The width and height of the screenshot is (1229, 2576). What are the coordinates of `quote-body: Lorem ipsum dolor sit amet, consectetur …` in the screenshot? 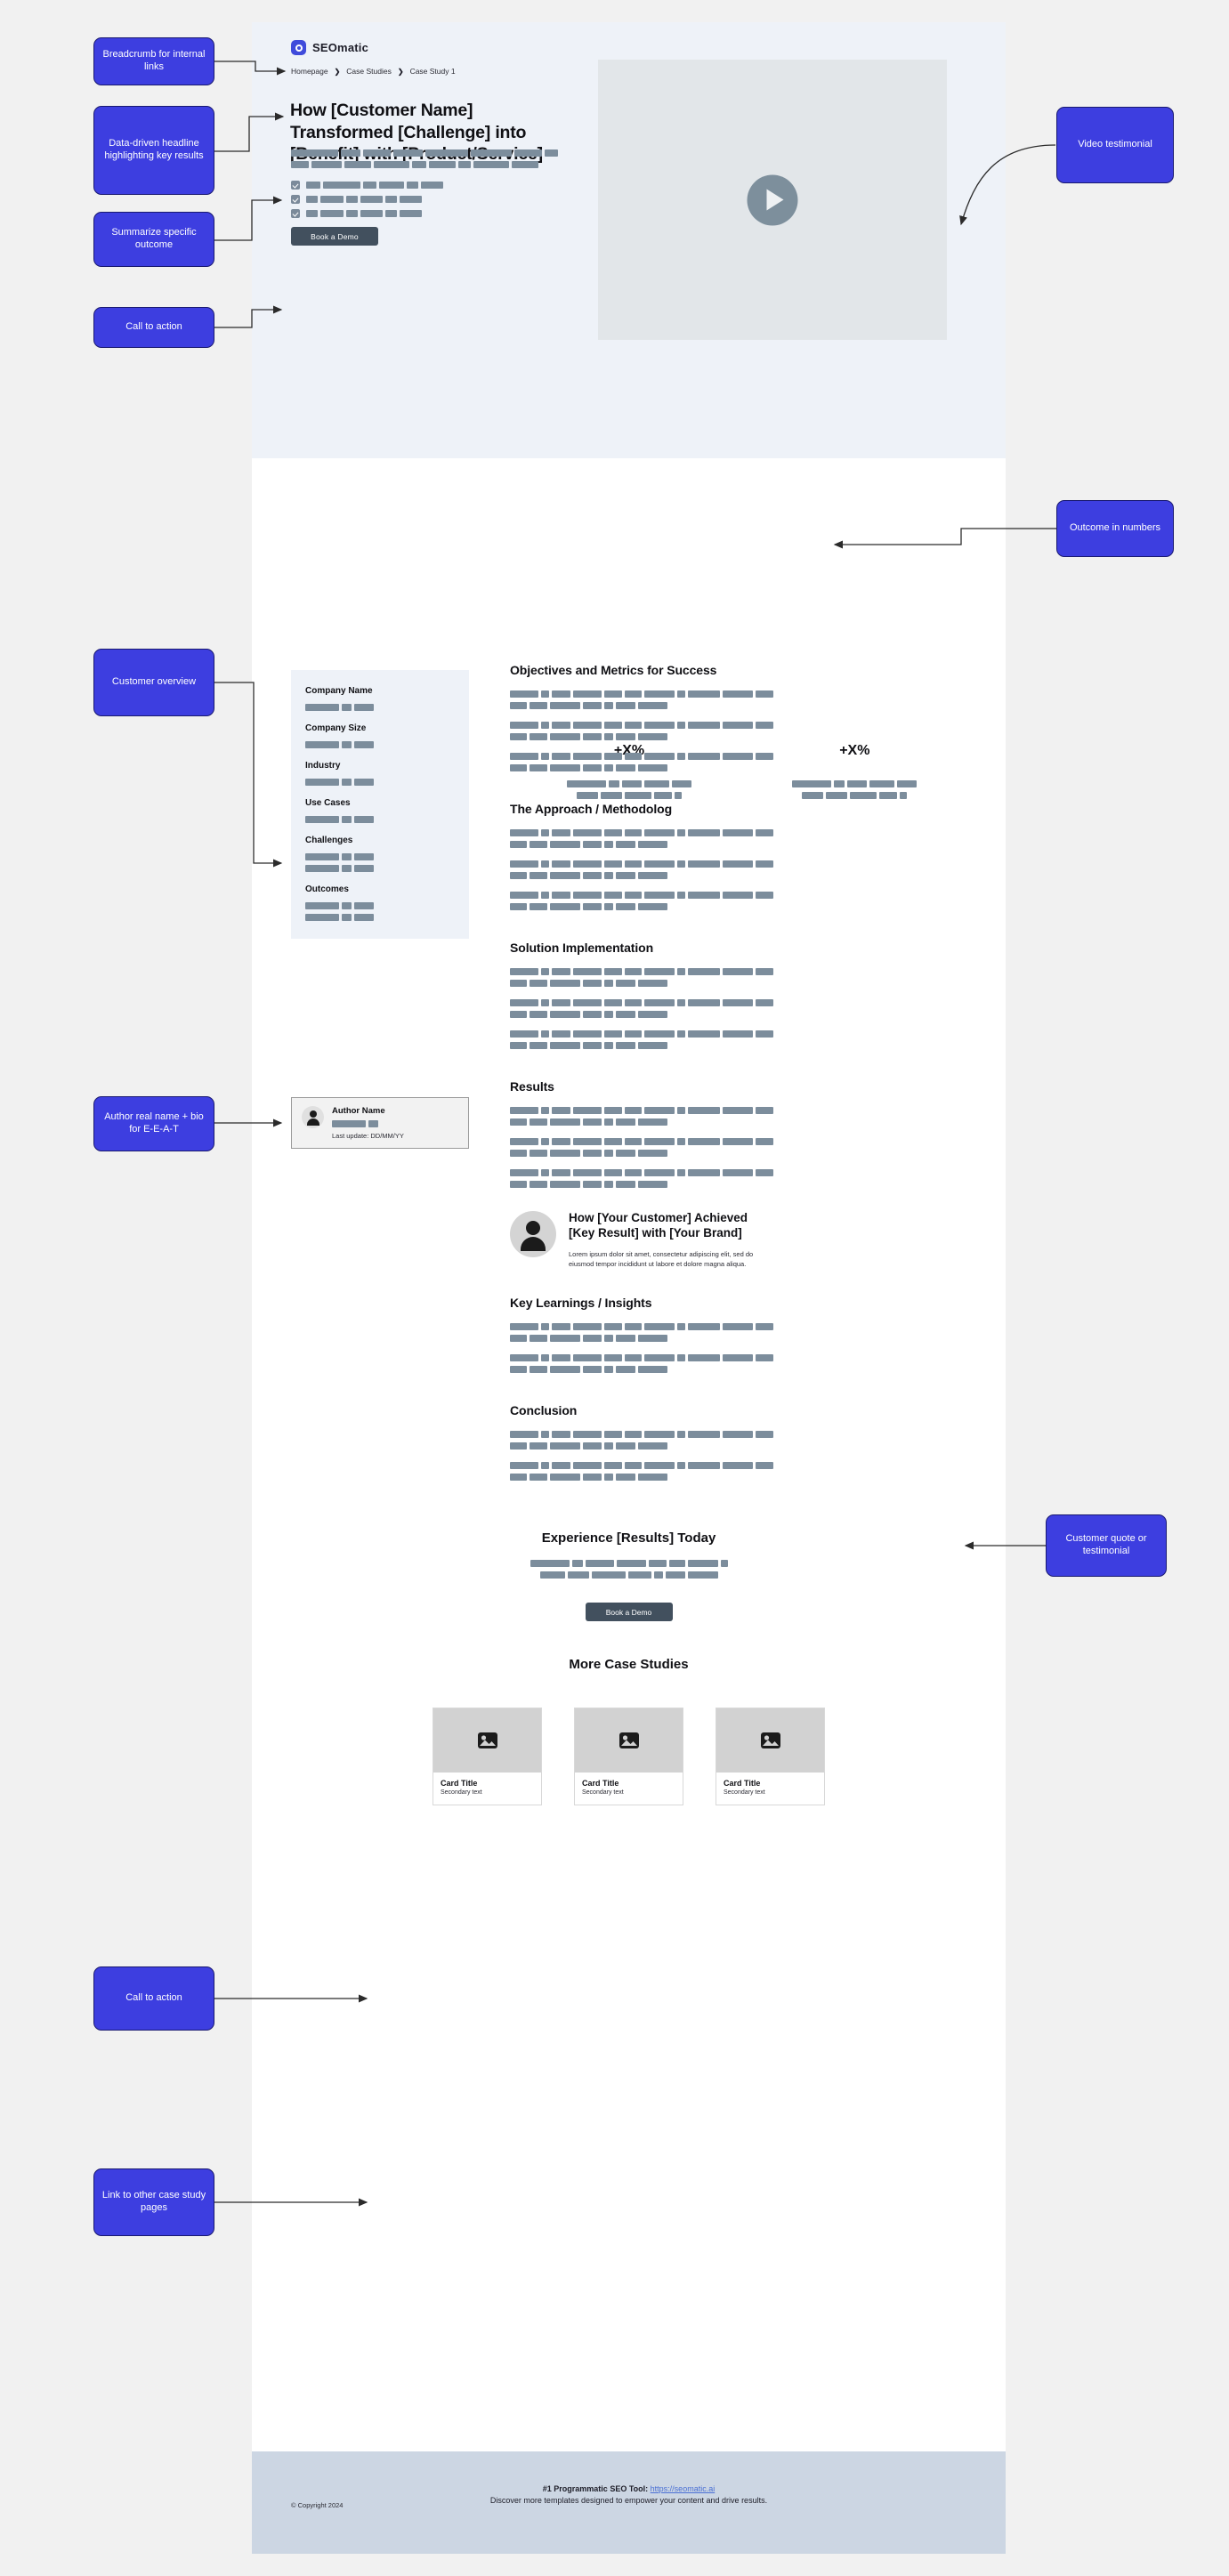 It's located at (661, 1258).